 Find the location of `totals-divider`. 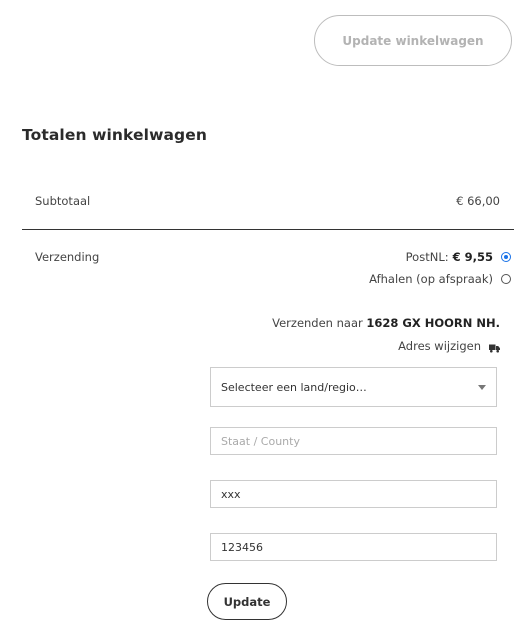

totals-divider is located at coordinates (268, 229).